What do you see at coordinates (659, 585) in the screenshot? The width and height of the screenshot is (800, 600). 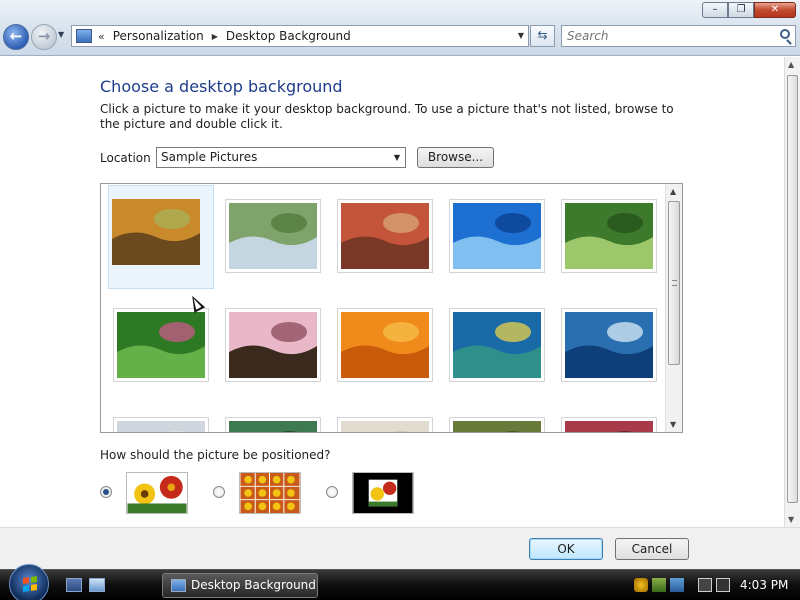 I see `defender-icon` at bounding box center [659, 585].